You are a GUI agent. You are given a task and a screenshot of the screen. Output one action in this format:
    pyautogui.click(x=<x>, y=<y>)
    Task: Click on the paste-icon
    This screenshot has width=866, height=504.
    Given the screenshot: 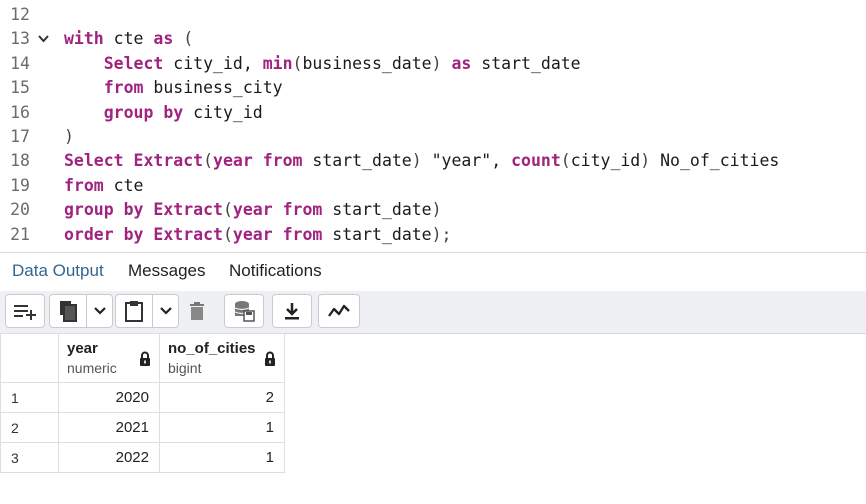 What is the action you would take?
    pyautogui.click(x=134, y=311)
    